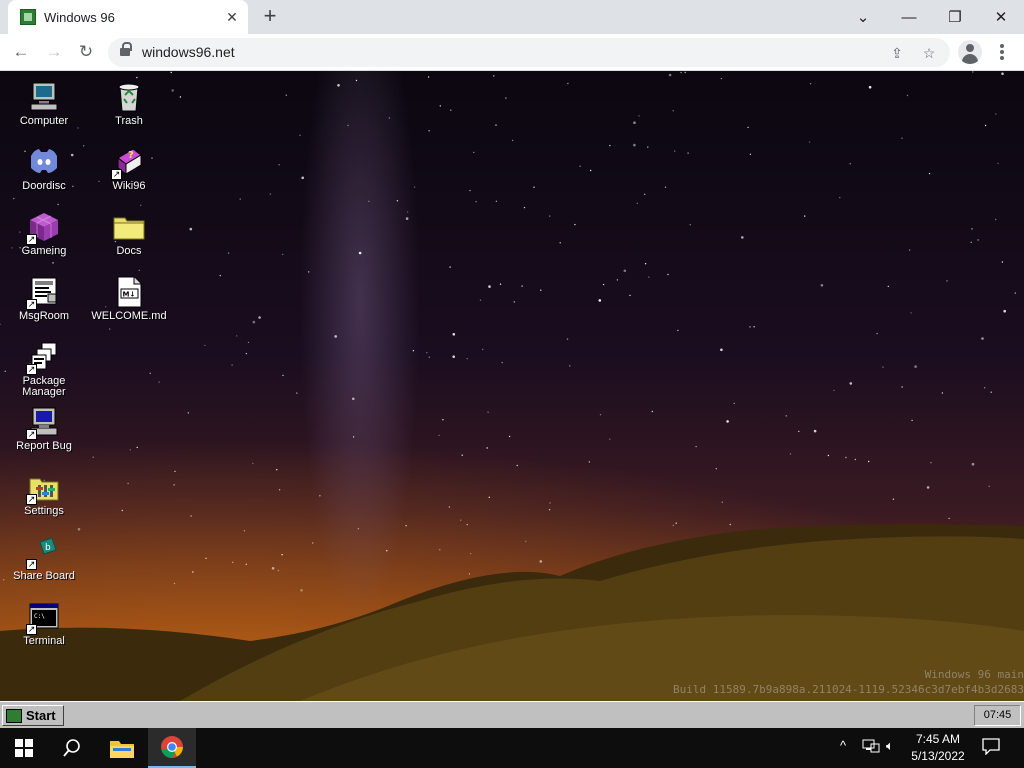  I want to click on system-clock: 7:45 AM 5/13/2022, so click(938, 748).